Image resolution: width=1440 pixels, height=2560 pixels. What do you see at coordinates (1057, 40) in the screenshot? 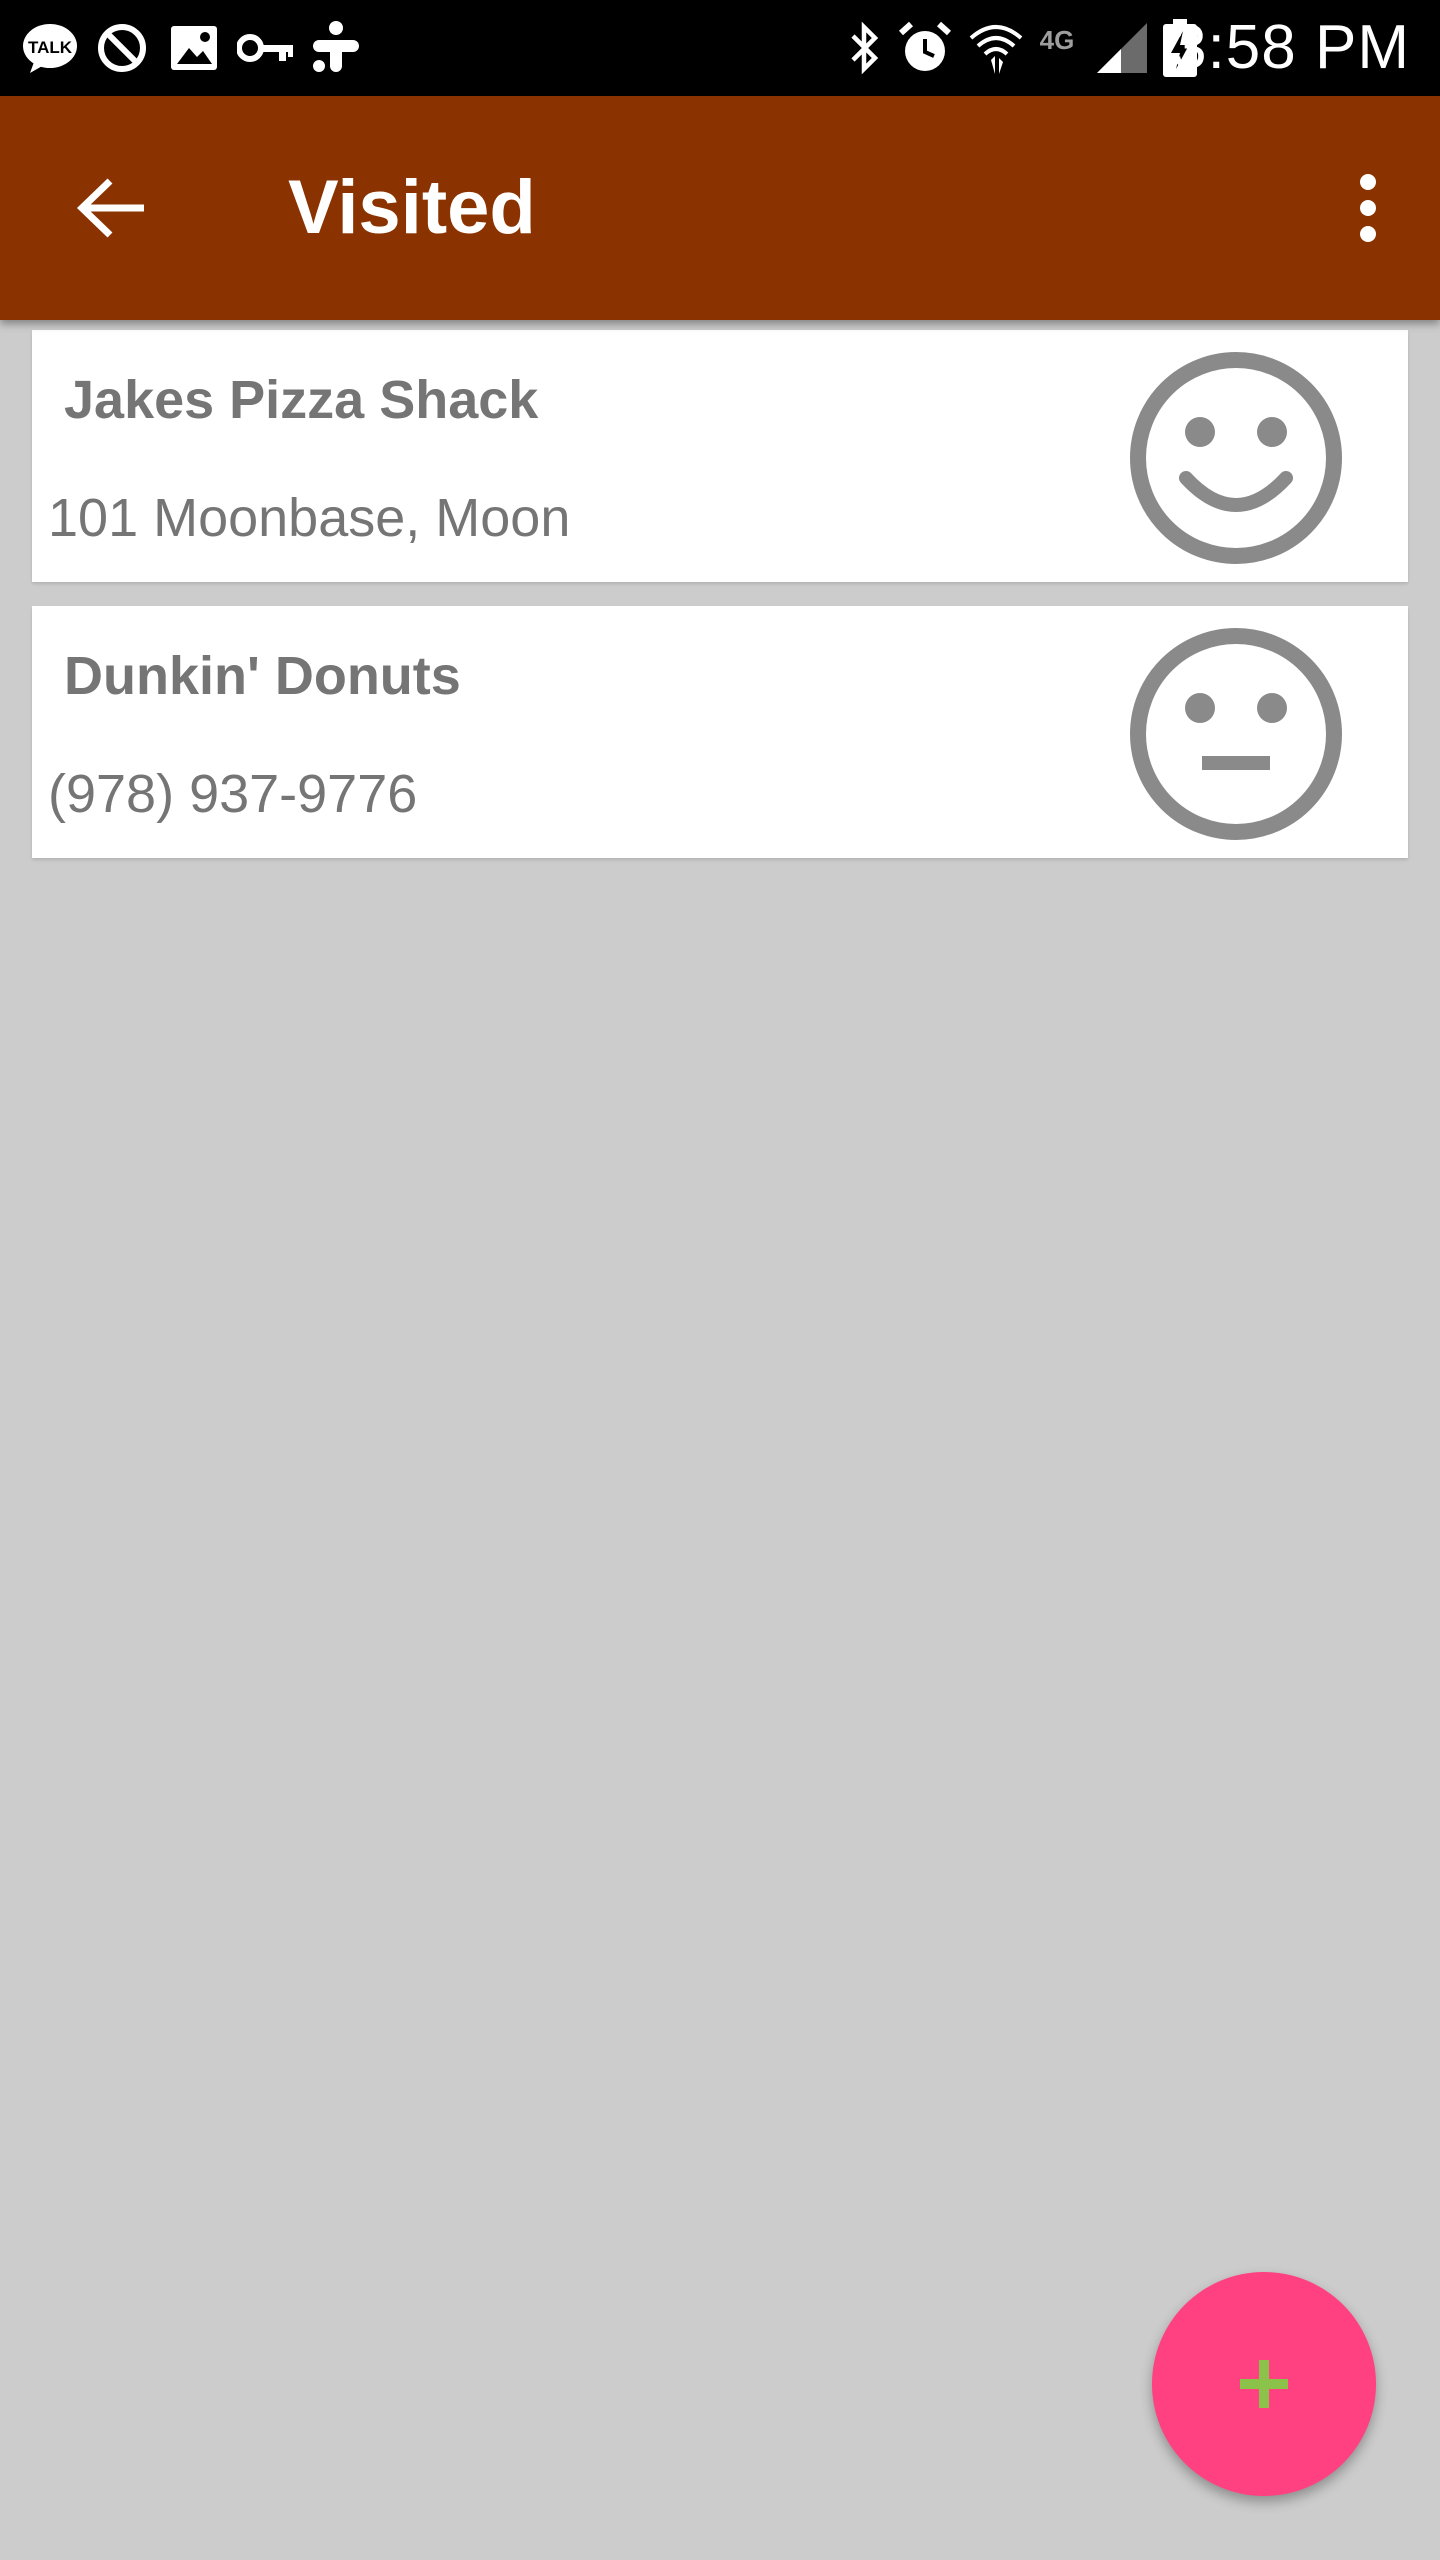
I see `network-type-label: 4G` at bounding box center [1057, 40].